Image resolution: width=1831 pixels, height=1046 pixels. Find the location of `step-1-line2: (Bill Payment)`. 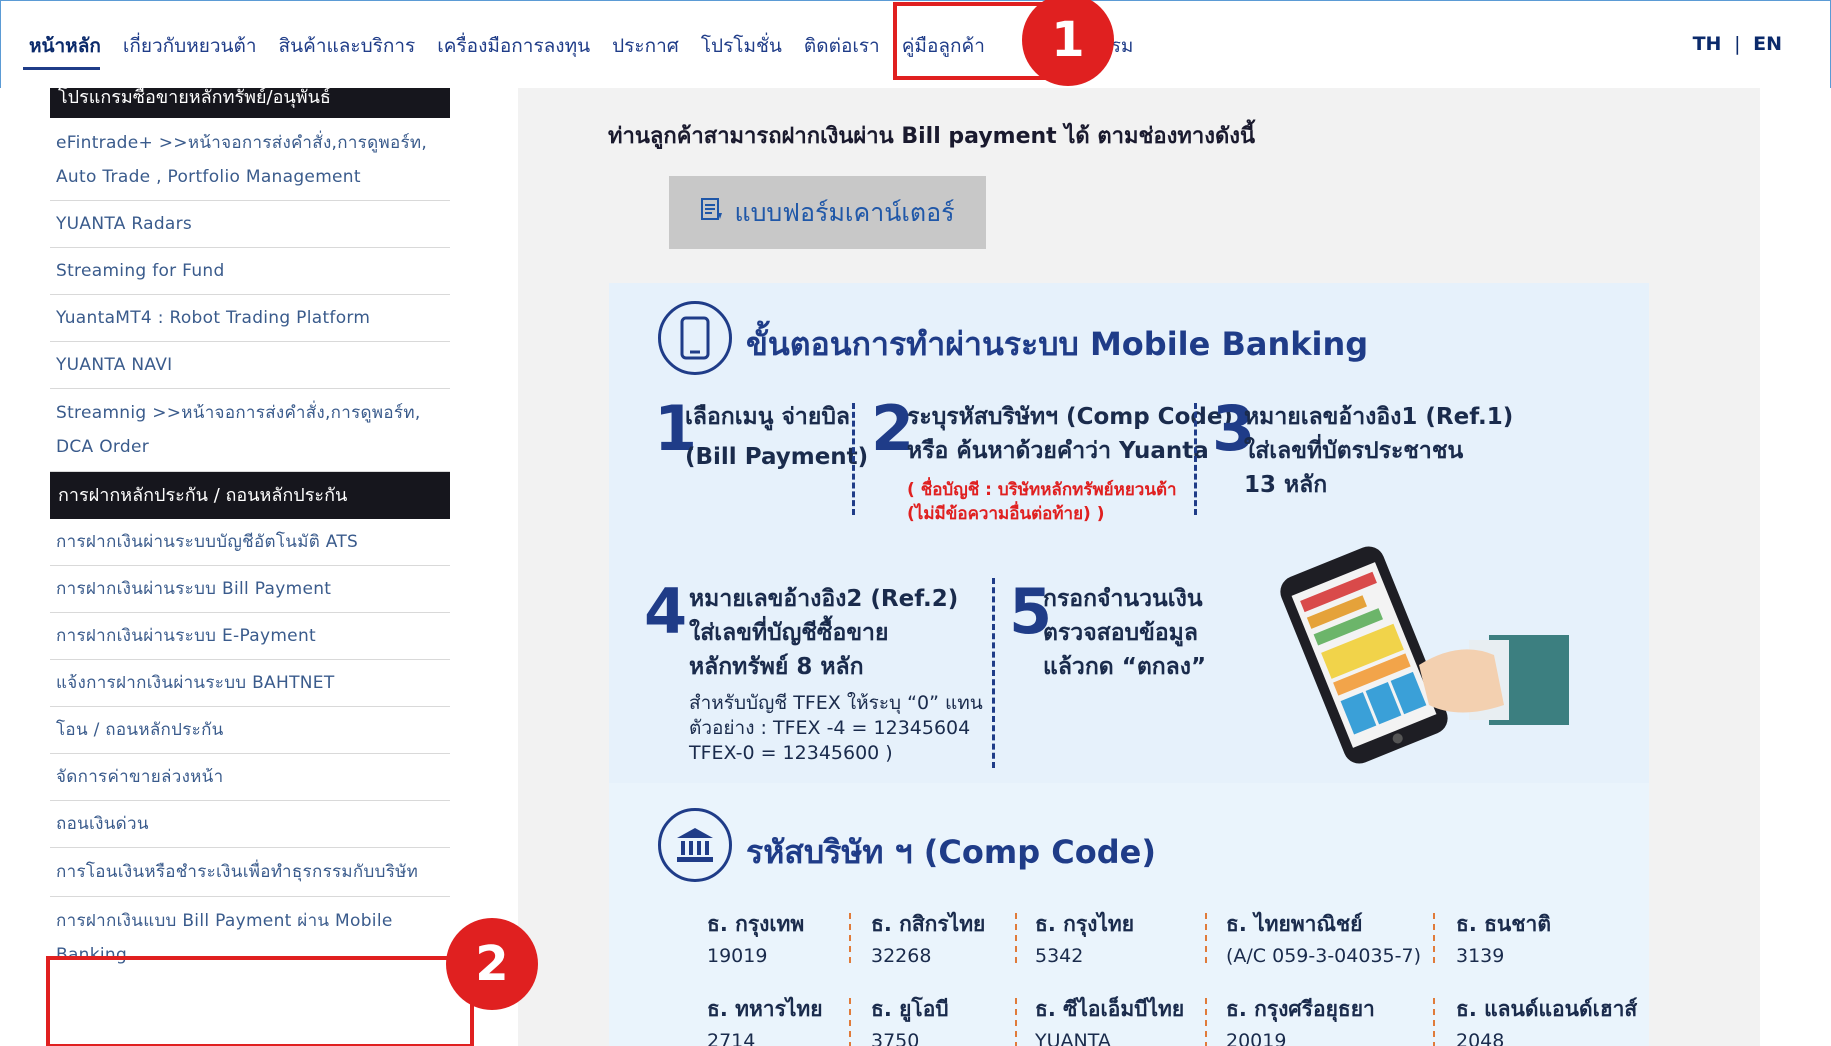

step-1-line2: (Bill Payment) is located at coordinates (777, 457).